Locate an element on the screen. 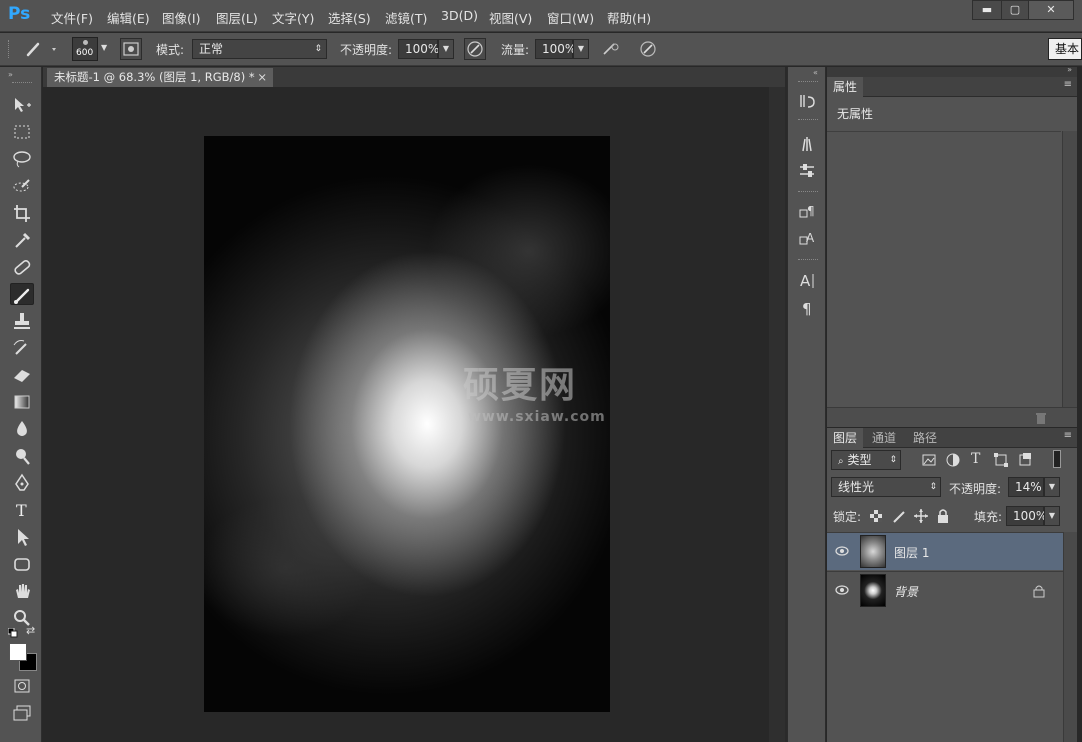 The height and width of the screenshot is (742, 1082). swap-colors-icon: ⇄ is located at coordinates (30, 630).